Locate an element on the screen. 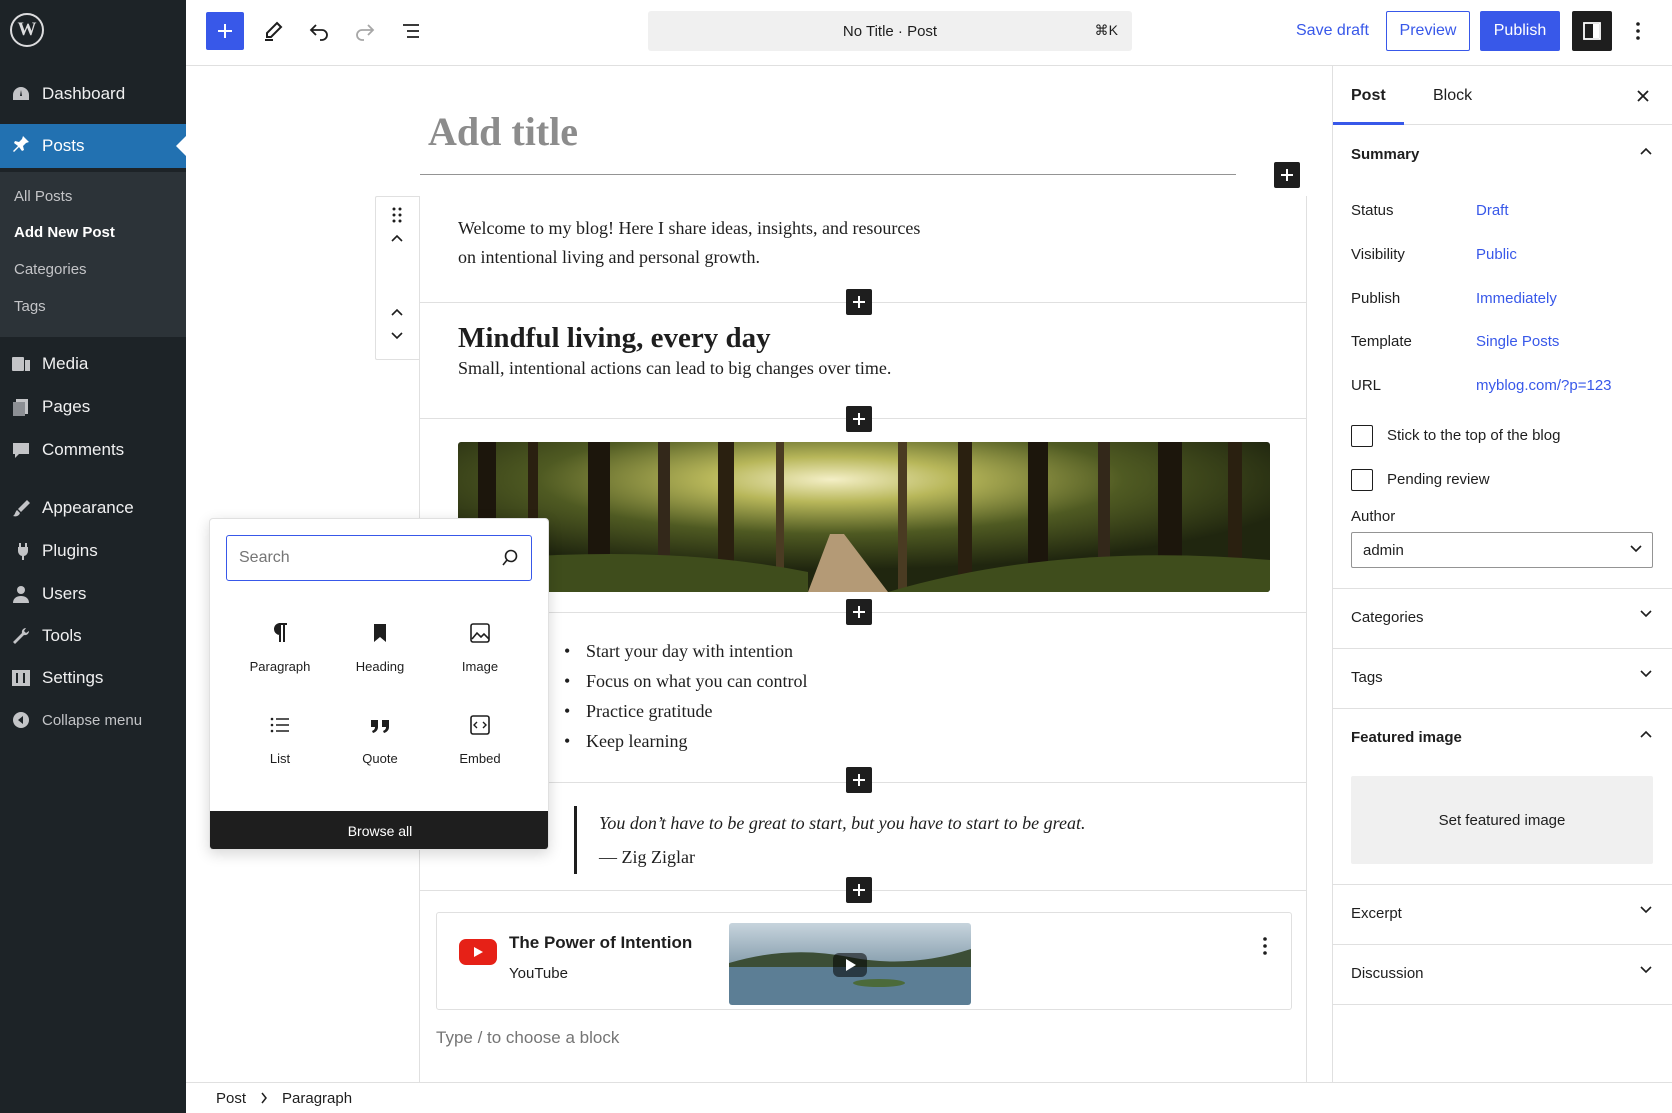 This screenshot has width=1672, height=1113. youtube-embed-block: The Power of Intention YouTube is located at coordinates (864, 961).